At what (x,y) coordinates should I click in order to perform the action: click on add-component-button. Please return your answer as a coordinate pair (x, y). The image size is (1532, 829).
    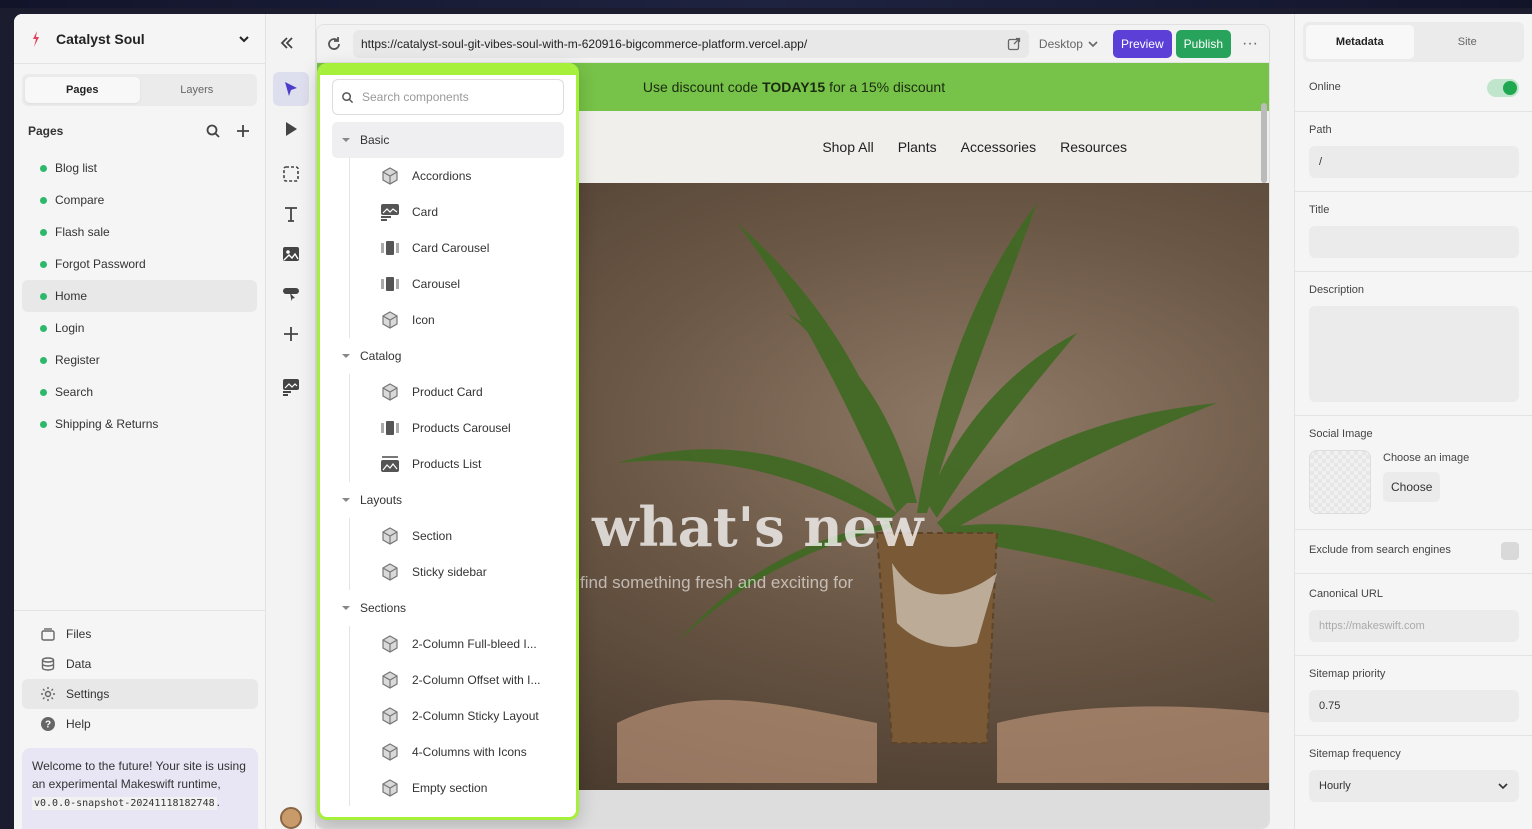
    Looking at the image, I should click on (291, 334).